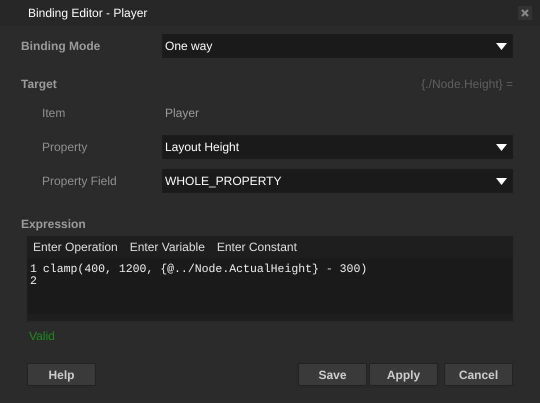 The width and height of the screenshot is (540, 403). Describe the element at coordinates (42, 336) in the screenshot. I see `validation-status: Valid` at that location.